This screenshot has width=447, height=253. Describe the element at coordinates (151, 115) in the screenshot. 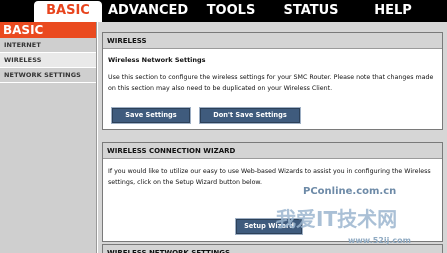

I see `save-settings-button: Save Settings` at that location.